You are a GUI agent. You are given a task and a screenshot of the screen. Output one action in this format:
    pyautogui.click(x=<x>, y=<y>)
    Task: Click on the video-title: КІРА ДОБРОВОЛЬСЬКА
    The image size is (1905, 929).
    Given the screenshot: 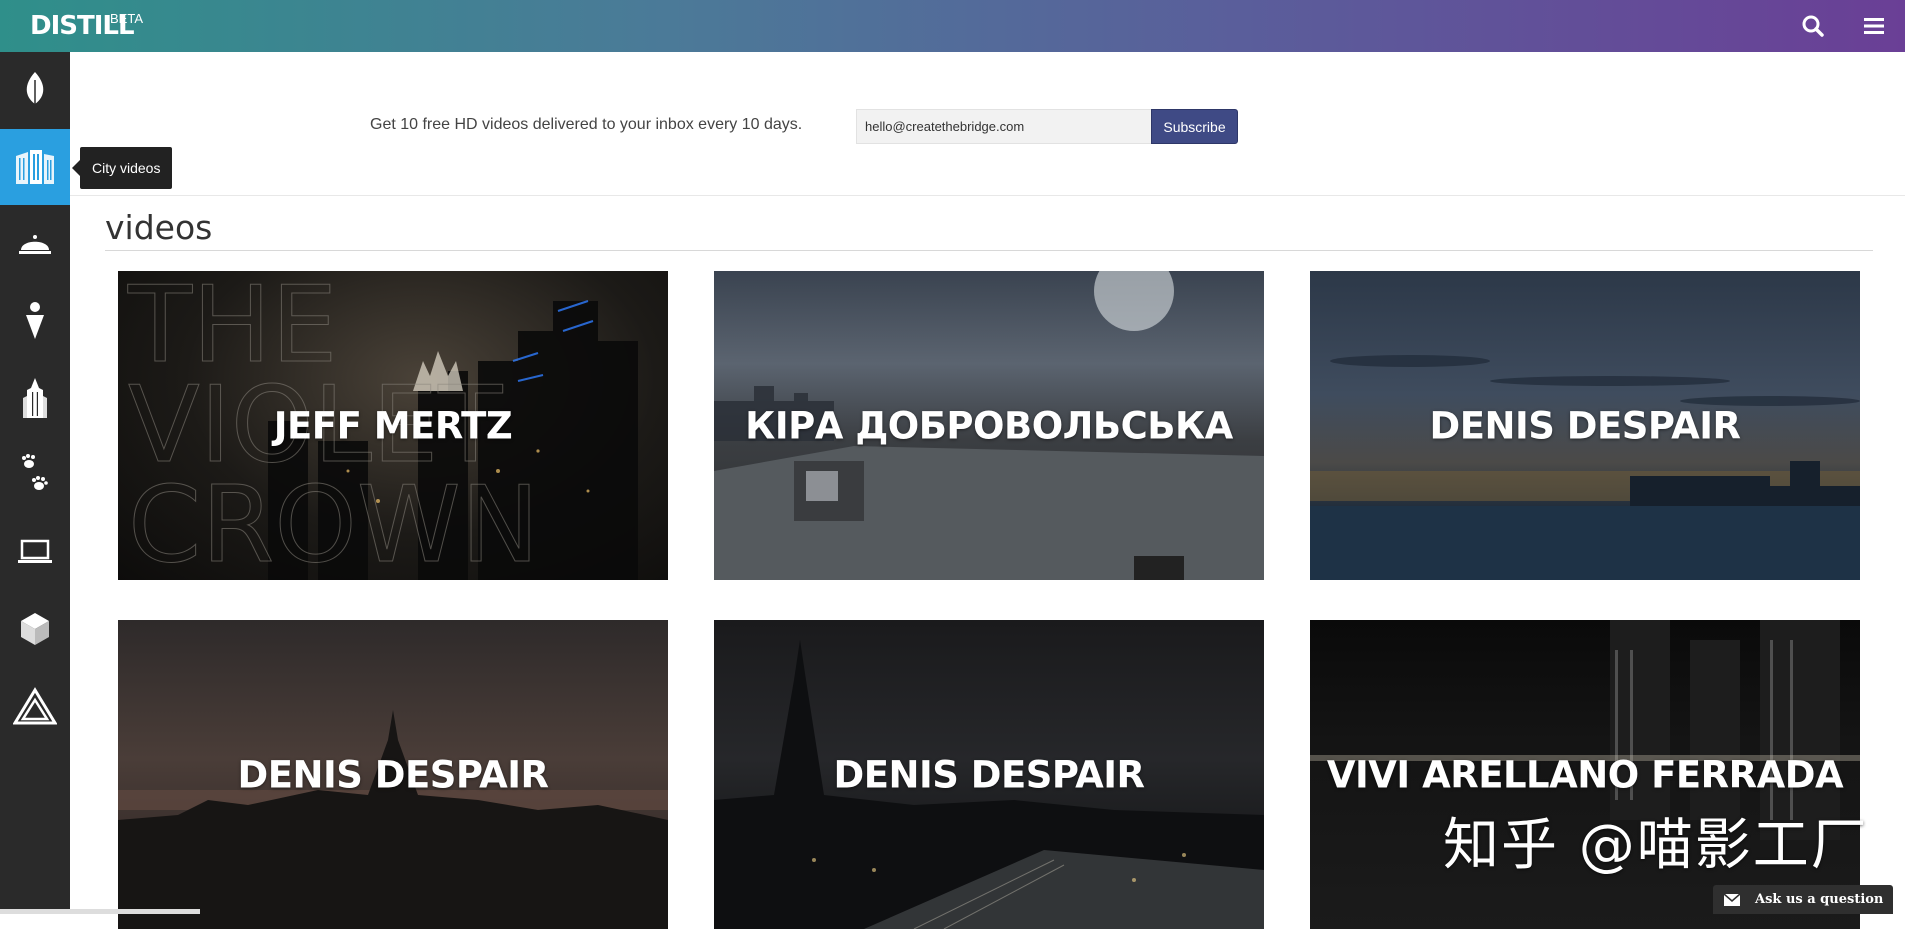 What is the action you would take?
    pyautogui.click(x=989, y=425)
    